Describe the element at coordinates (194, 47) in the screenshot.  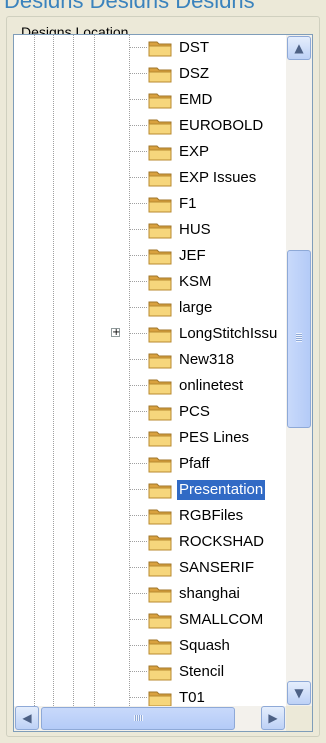
I see `tree-item-label: DST` at that location.